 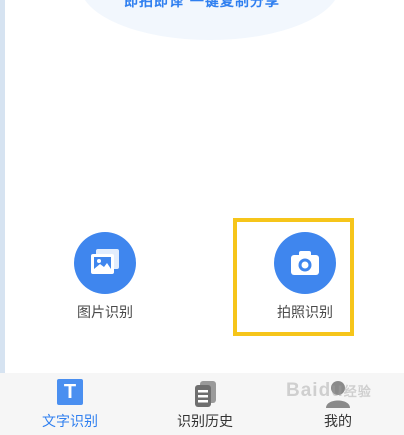 I want to click on gallery-circle, so click(x=105, y=263).